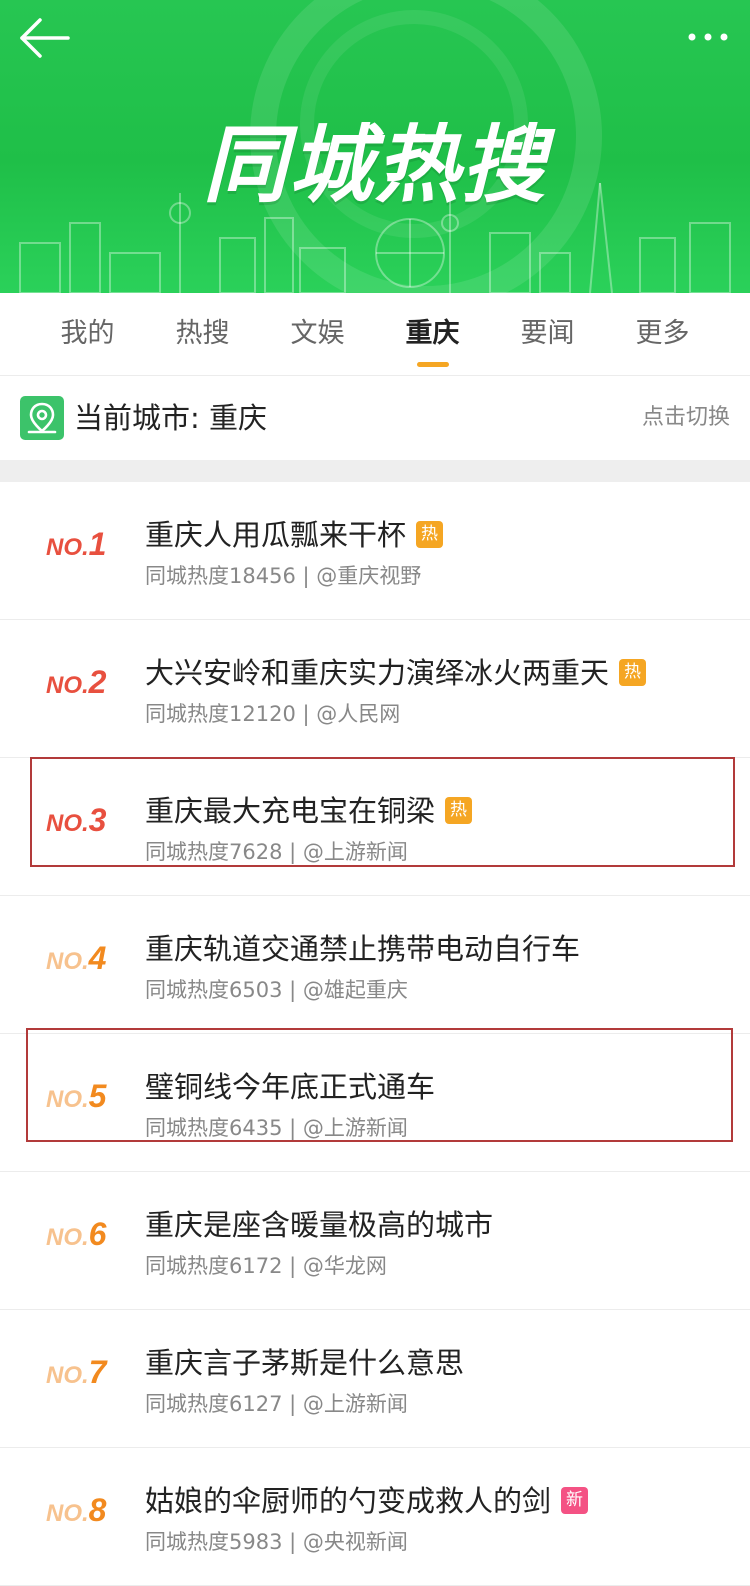 This screenshot has width=750, height=1586. I want to click on list-item: NO.7 重庆言子茅斯是什么意思 同城热度6127 | @上游新闻, so click(375, 1379).